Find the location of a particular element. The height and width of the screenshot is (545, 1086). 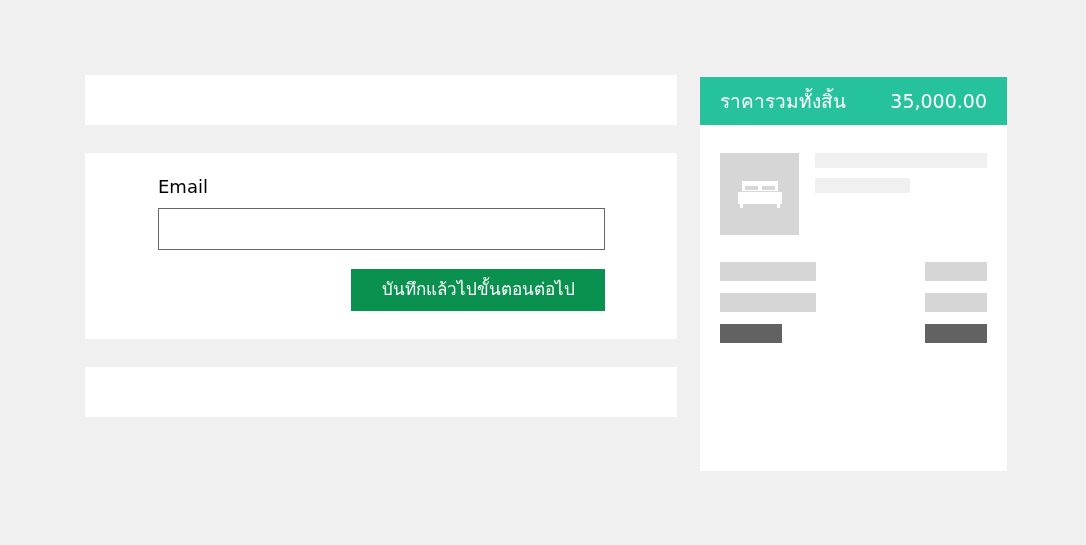

save-next-button: บันทึกแล้วไปขั้นตอนต่อไป is located at coordinates (478, 290).